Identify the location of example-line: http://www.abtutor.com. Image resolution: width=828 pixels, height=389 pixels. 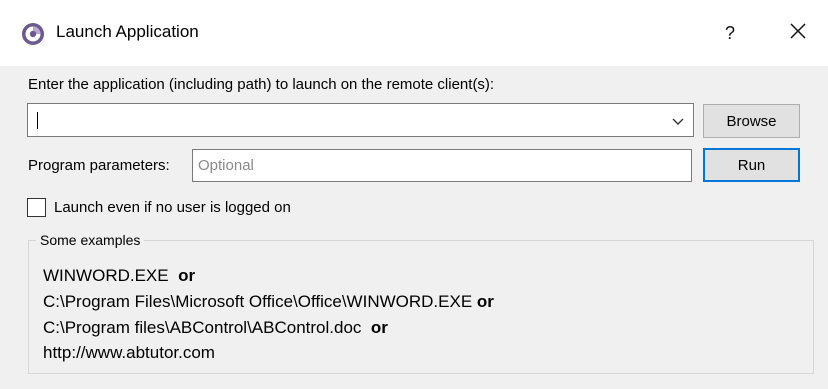
(129, 353).